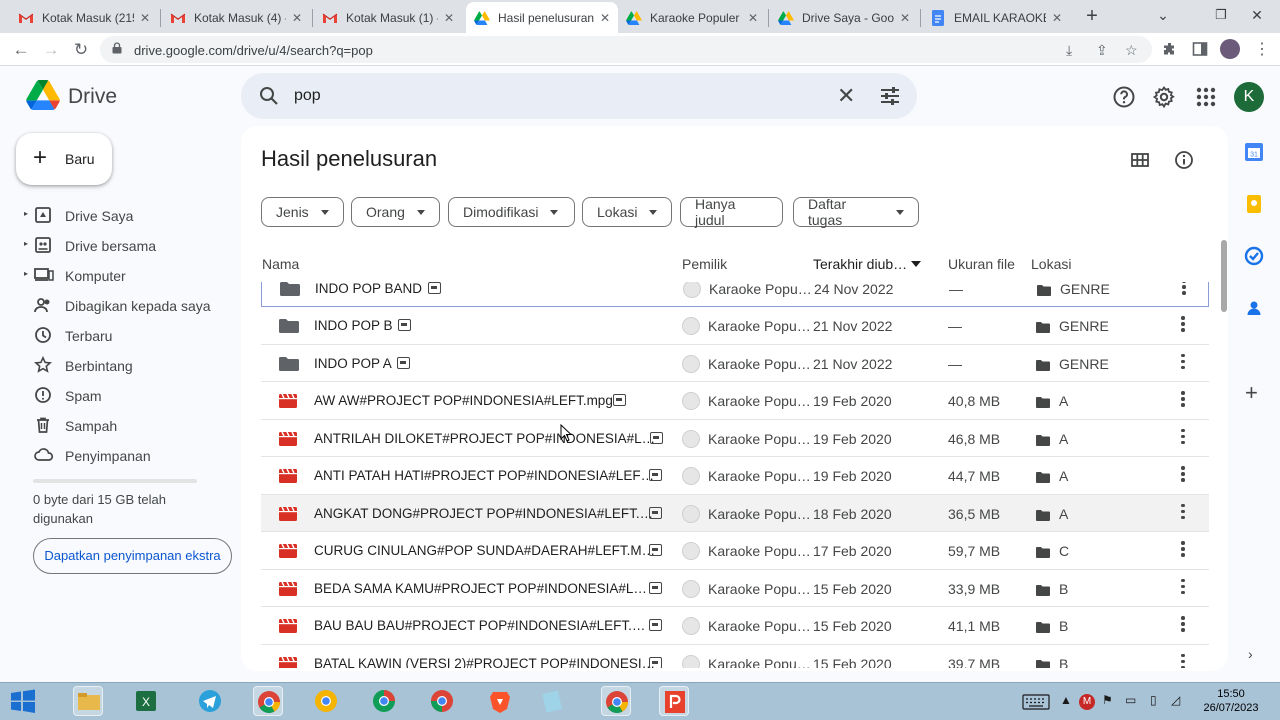 The width and height of the screenshot is (1280, 720). What do you see at coordinates (125, 305) in the screenshot?
I see `sidebar-item: Dibagikan kepada saya` at bounding box center [125, 305].